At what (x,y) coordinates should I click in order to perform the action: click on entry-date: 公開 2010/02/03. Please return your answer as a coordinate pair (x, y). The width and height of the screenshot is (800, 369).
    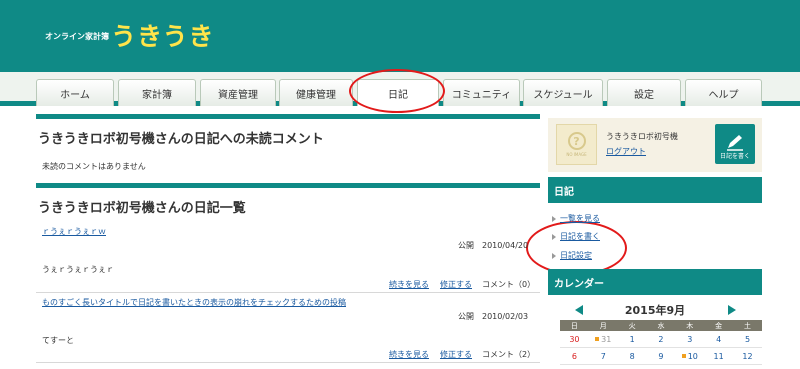
    Looking at the image, I should click on (493, 316).